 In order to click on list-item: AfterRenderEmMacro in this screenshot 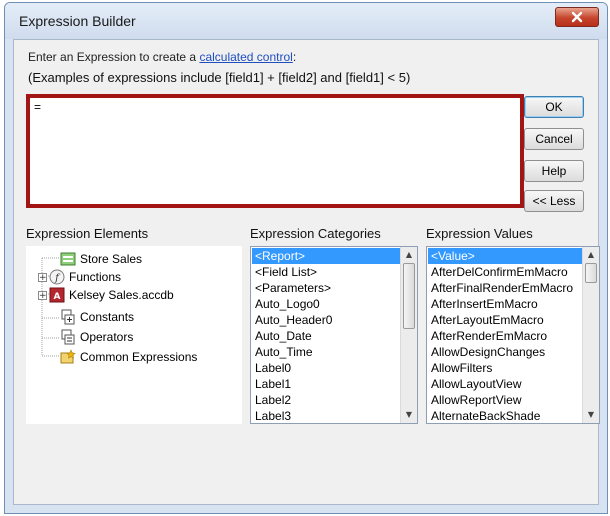, I will do `click(505, 336)`.